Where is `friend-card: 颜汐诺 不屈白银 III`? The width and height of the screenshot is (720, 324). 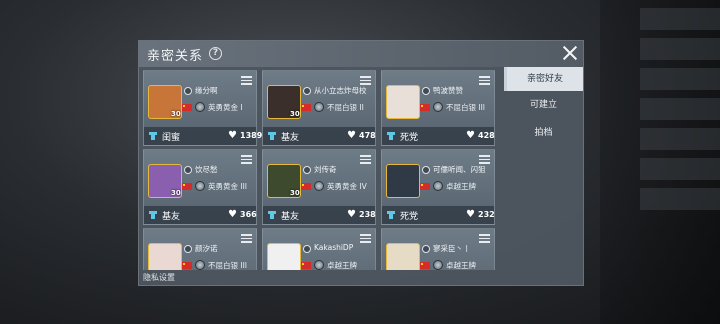 friend-card: 颜汐诺 不屈白银 III is located at coordinates (200, 249).